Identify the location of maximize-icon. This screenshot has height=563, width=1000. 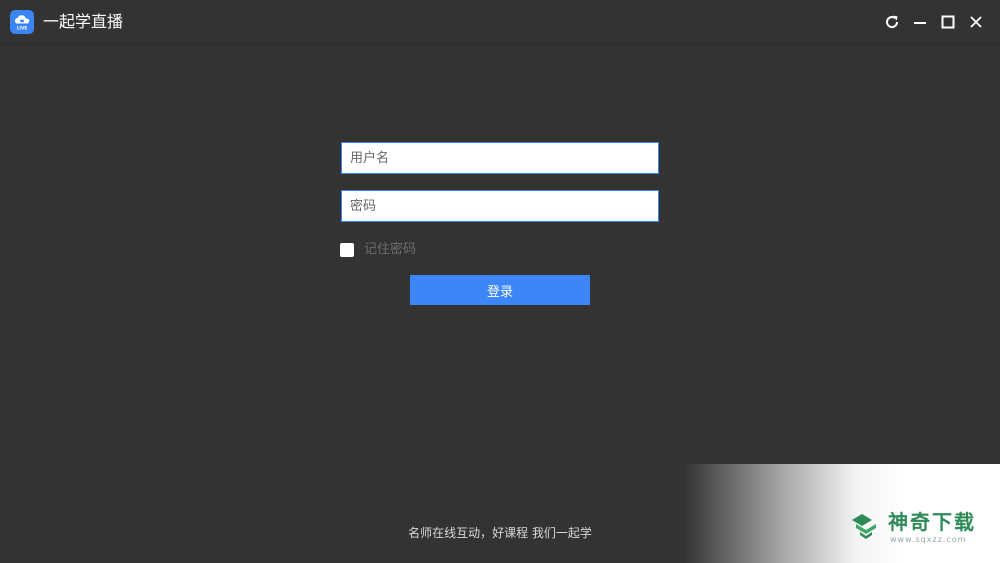
(948, 22).